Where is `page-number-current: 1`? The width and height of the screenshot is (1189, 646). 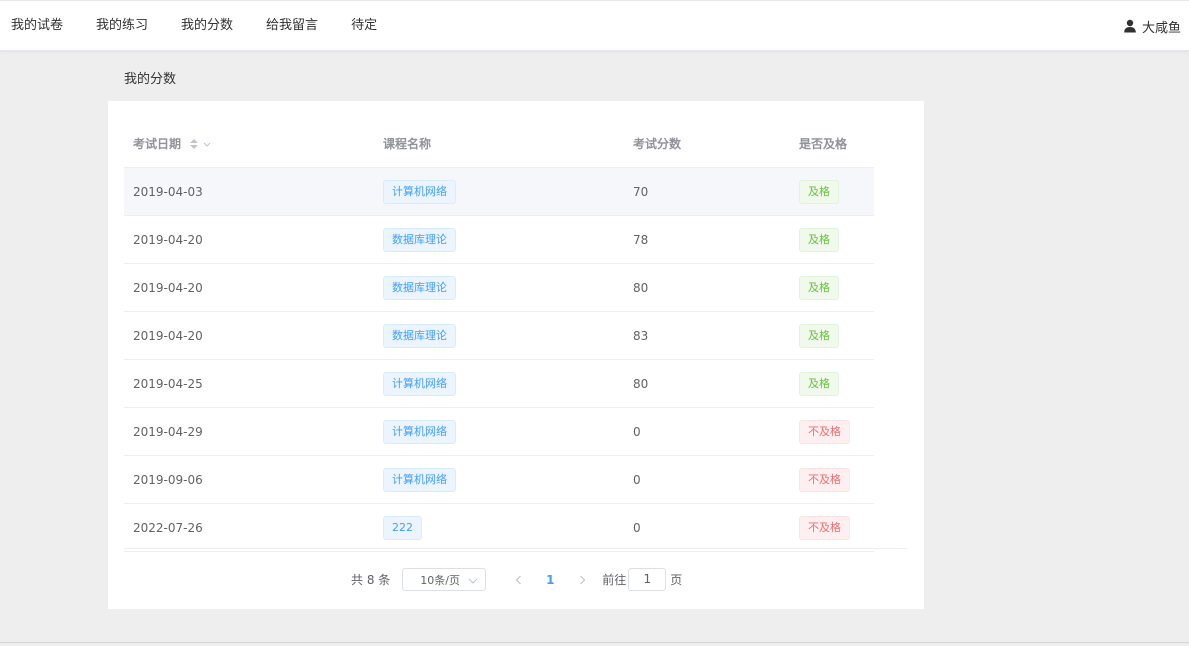 page-number-current: 1 is located at coordinates (550, 580).